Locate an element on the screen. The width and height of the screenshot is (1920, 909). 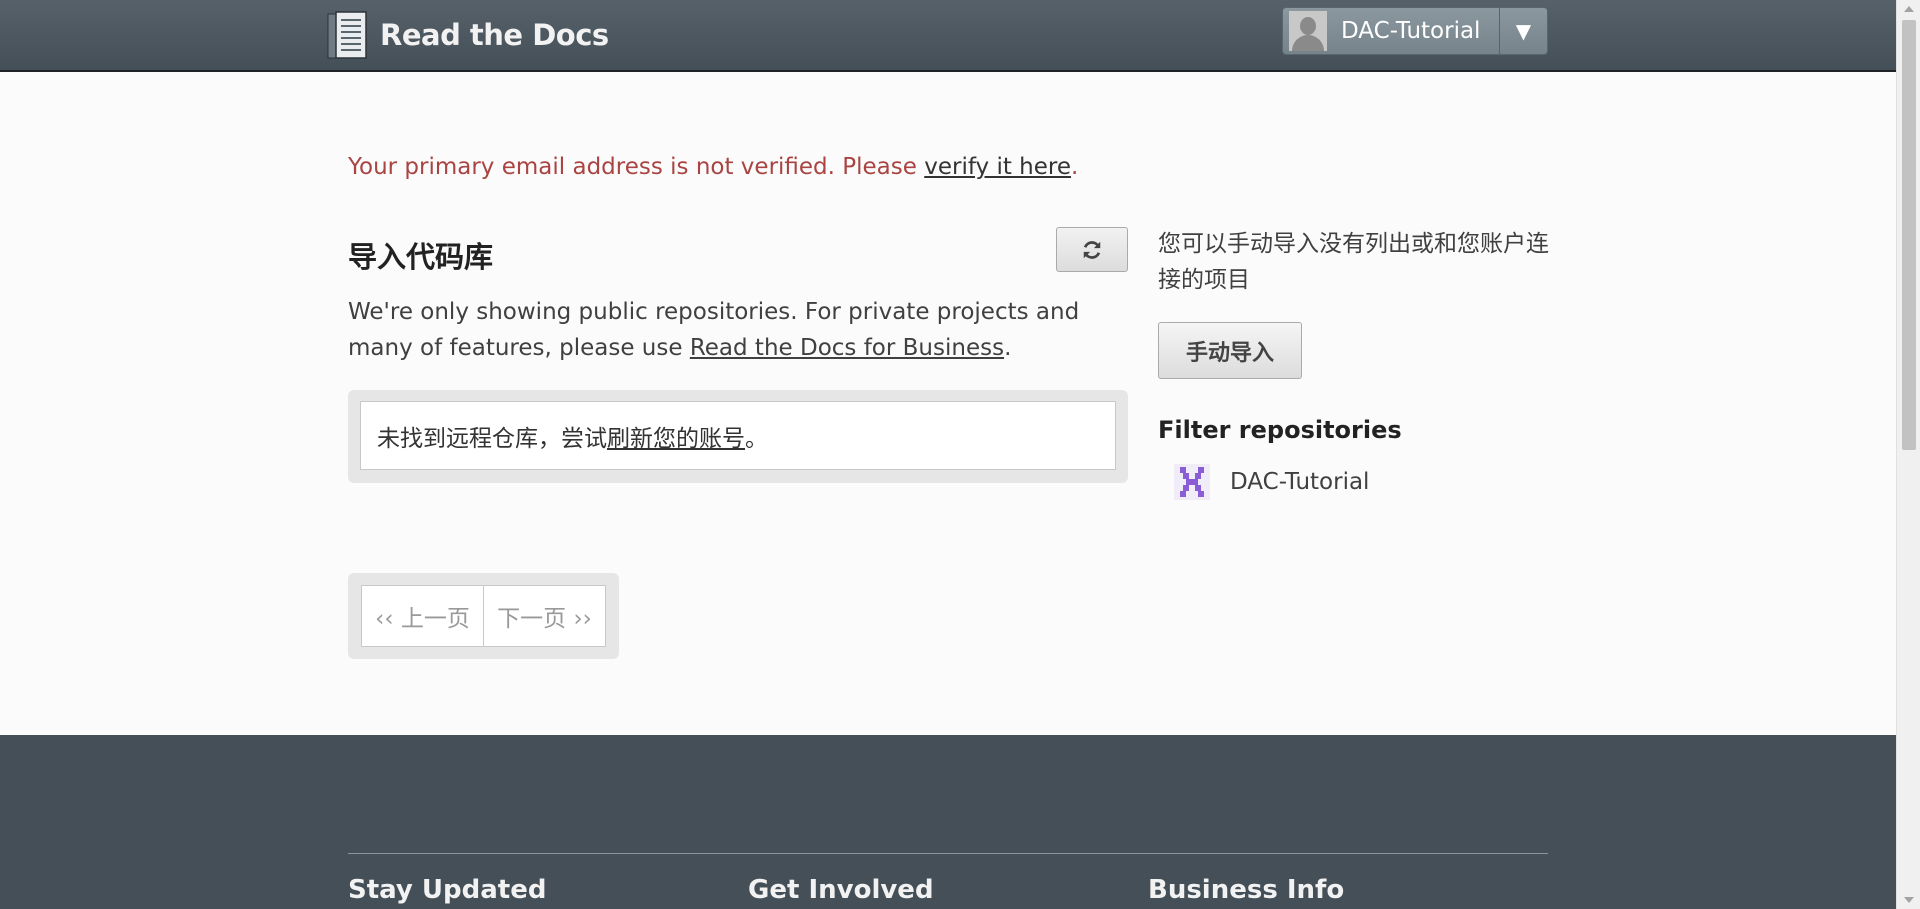
scroll-up-icon is located at coordinates (1909, 9).